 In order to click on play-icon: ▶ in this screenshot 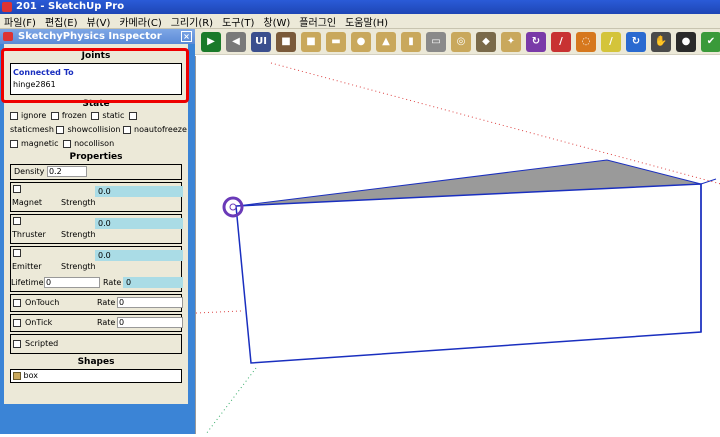, I will do `click(211, 41)`.